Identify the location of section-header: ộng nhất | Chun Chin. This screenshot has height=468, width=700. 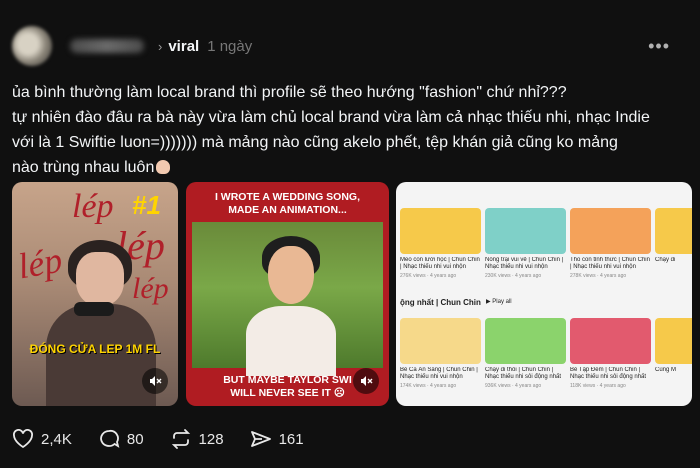
(440, 302).